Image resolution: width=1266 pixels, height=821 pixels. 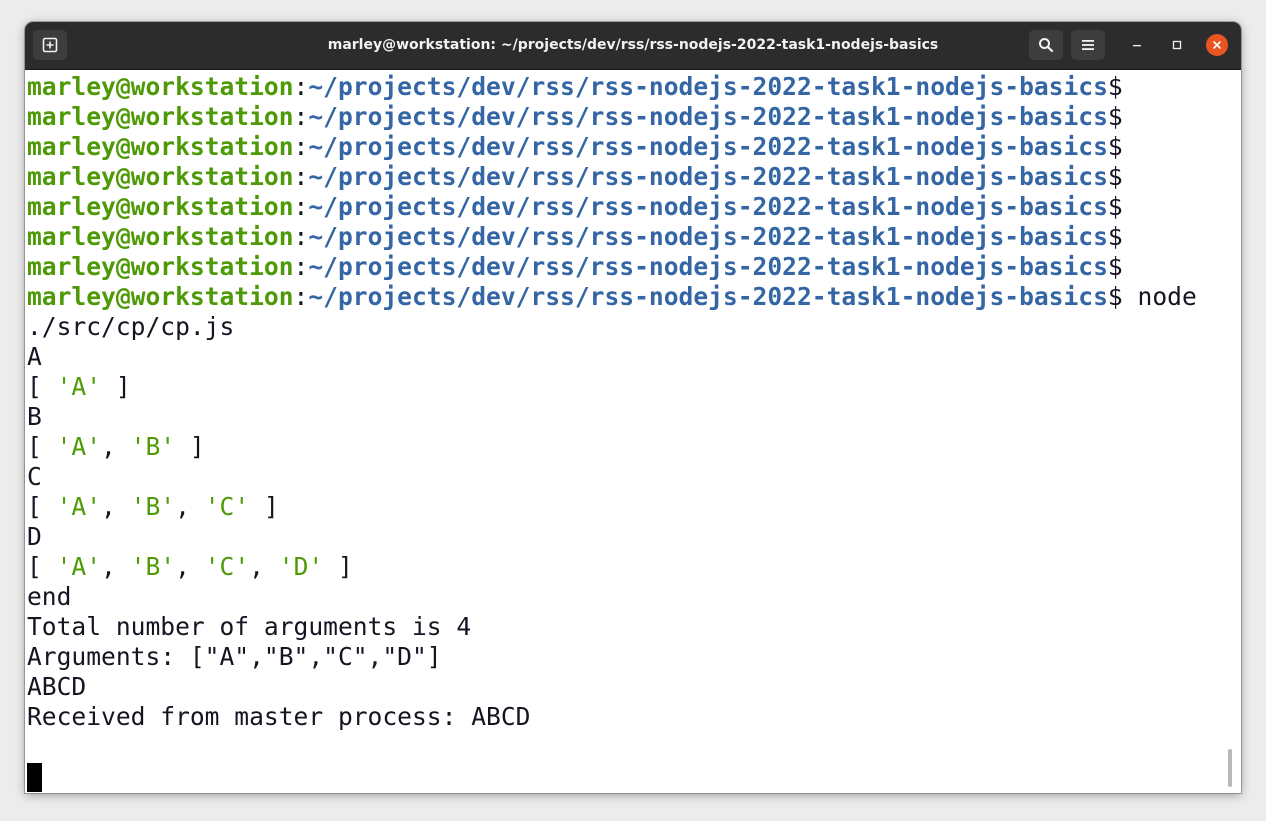 I want to click on maximize-icon, so click(x=1177, y=45).